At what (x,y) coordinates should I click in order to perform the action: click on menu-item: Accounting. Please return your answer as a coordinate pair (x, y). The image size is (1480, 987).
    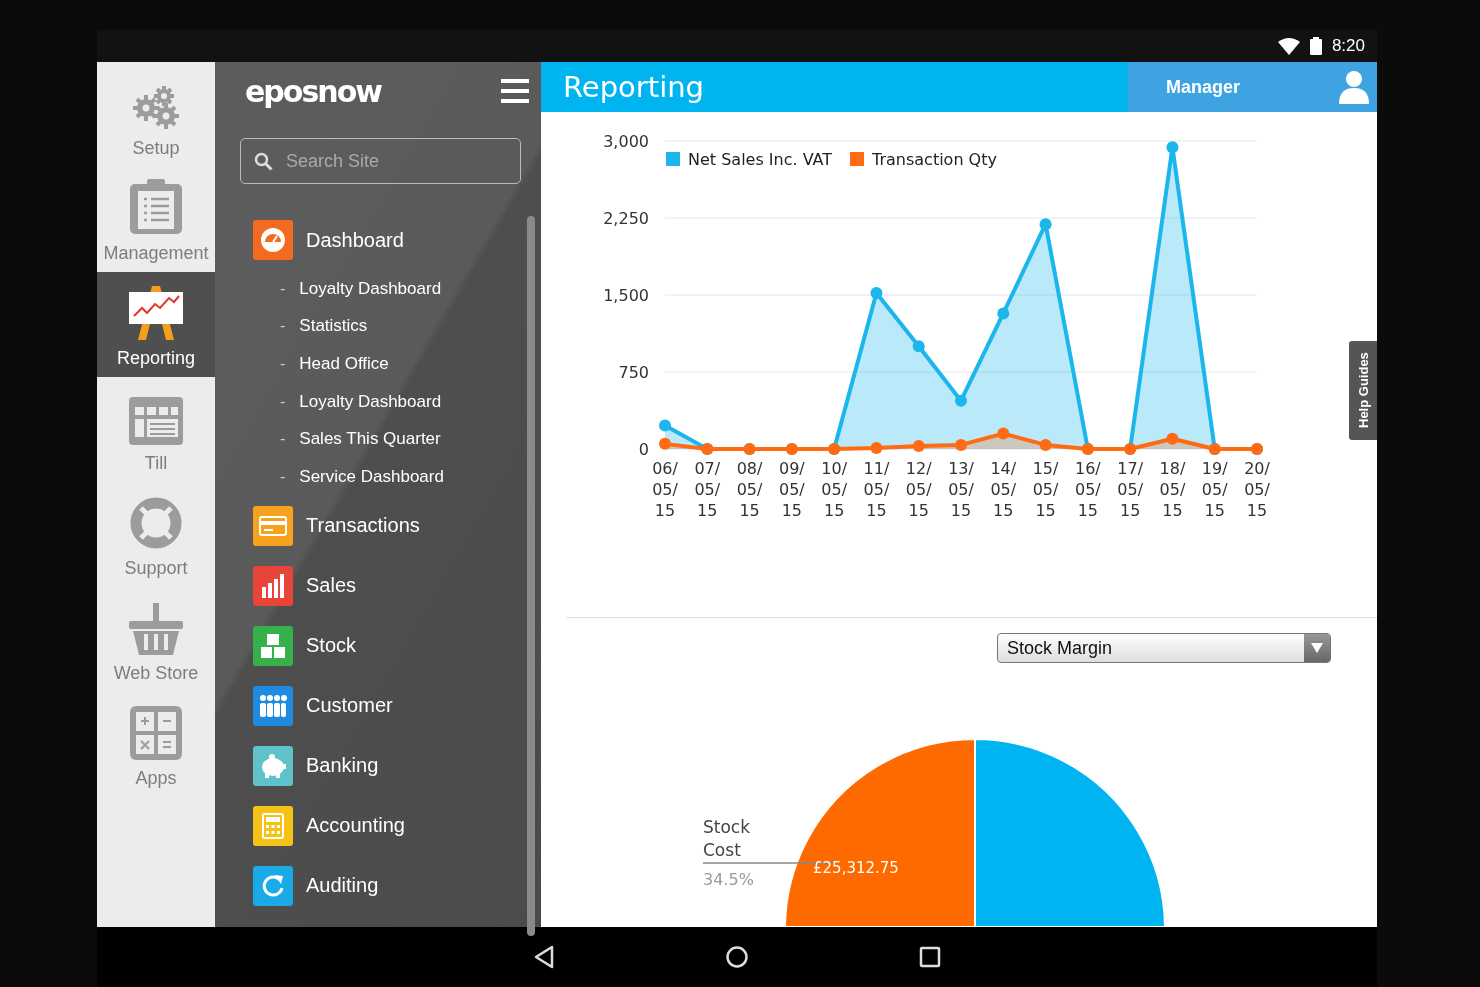
    Looking at the image, I should click on (397, 825).